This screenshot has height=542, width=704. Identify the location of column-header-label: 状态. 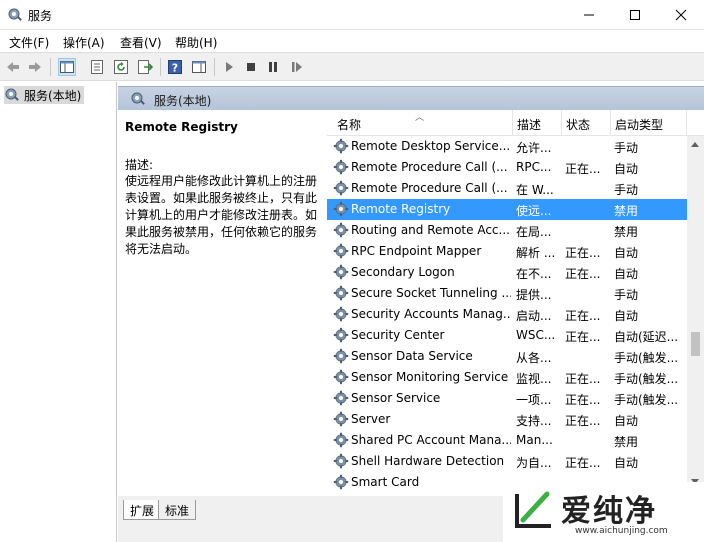
(578, 125).